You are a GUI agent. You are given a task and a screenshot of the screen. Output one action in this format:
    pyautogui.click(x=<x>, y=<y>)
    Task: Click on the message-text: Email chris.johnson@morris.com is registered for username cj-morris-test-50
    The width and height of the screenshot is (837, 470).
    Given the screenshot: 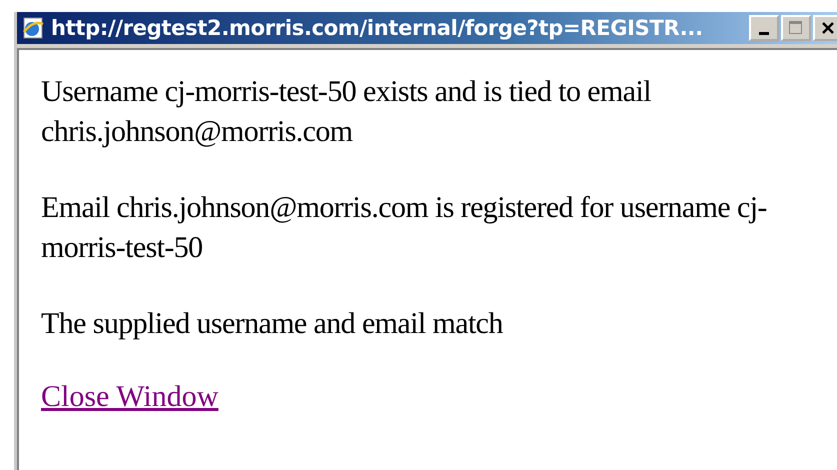 What is the action you would take?
    pyautogui.click(x=404, y=228)
    